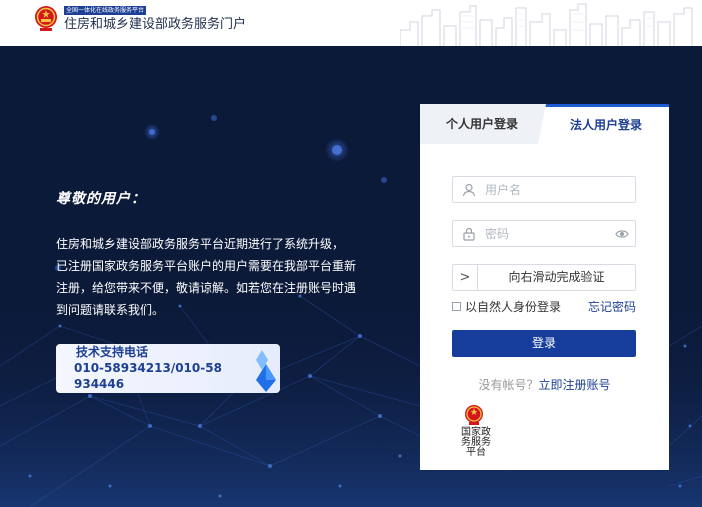 The width and height of the screenshot is (702, 507). Describe the element at coordinates (546, 24) in the screenshot. I see `city-skyline-icon` at that location.